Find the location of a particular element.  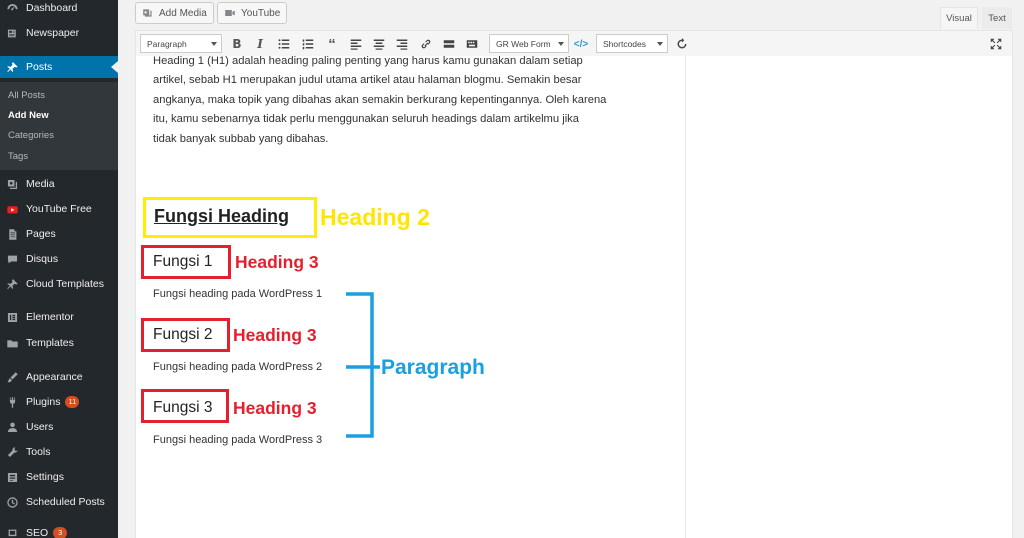

sidebar-item-label: YouTube Free is located at coordinates (59, 209).